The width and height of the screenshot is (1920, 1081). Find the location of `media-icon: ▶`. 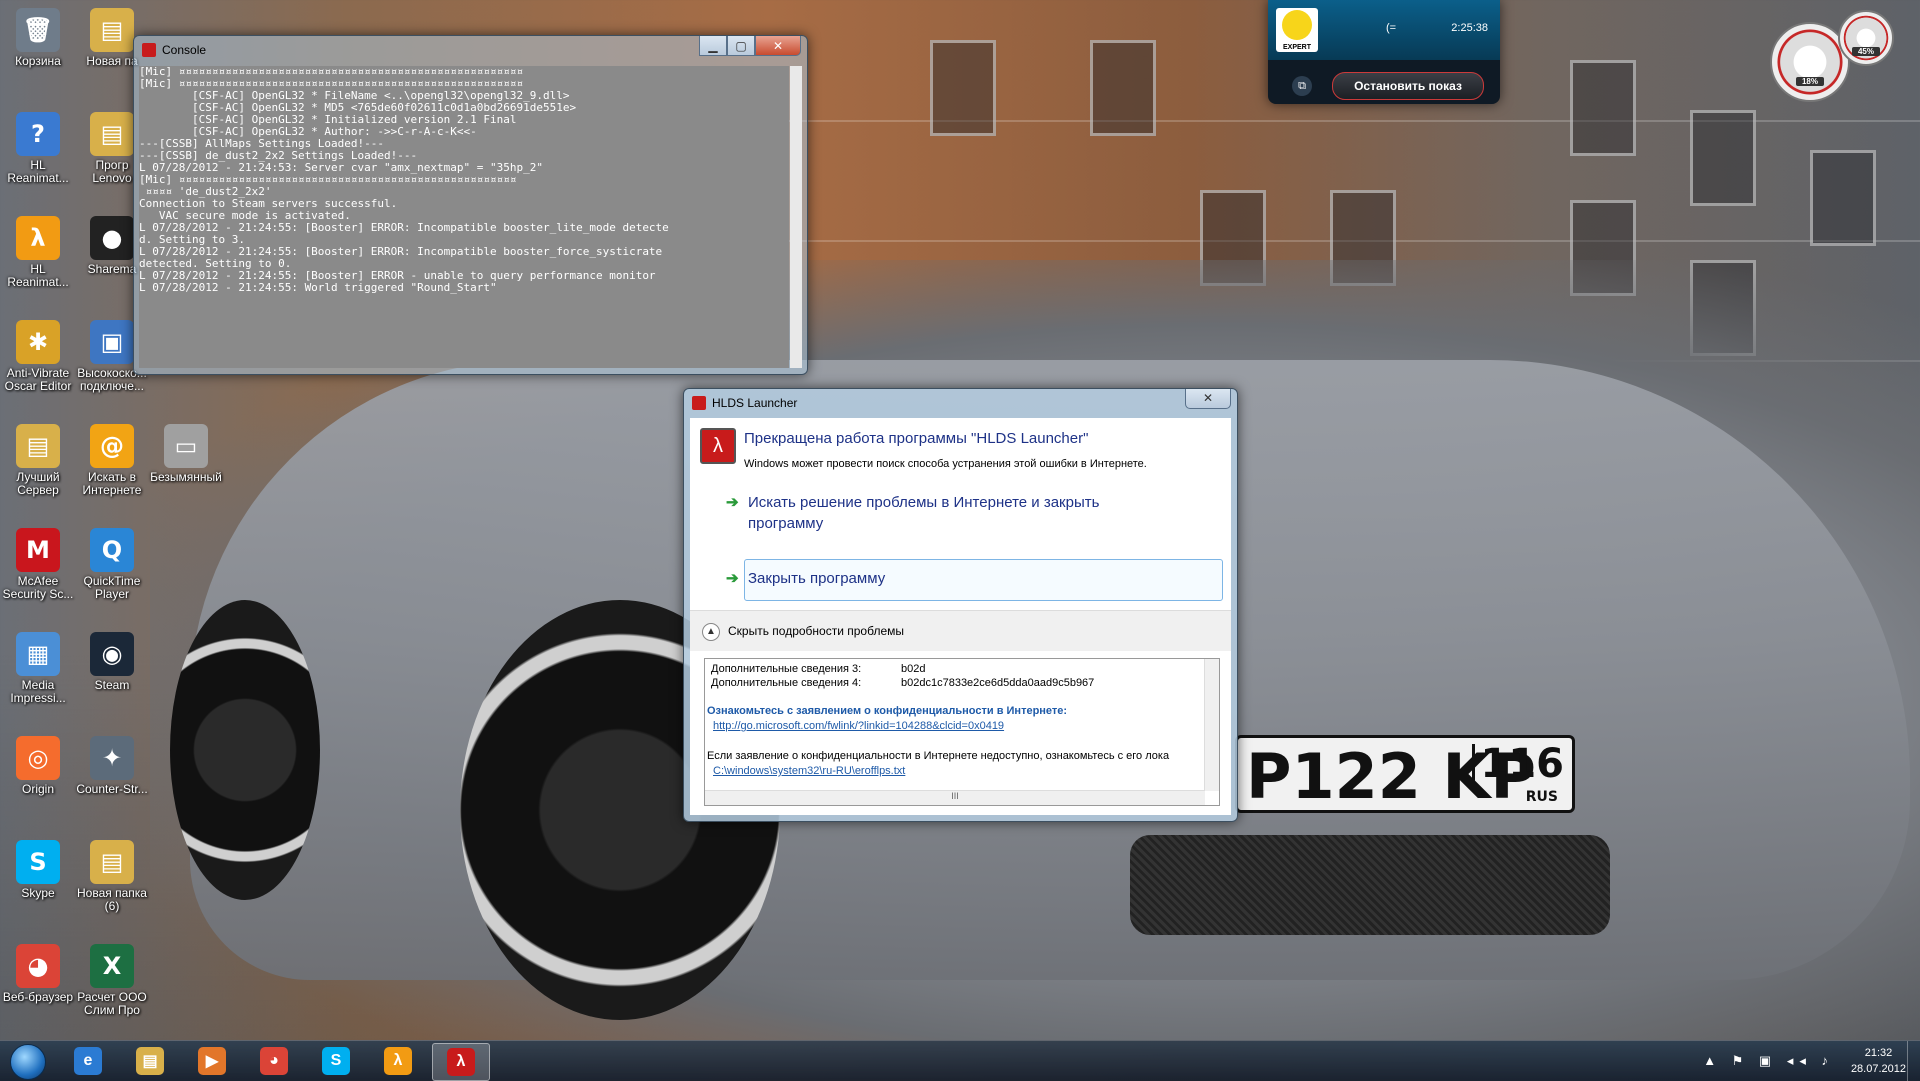

media-icon: ▶ is located at coordinates (212, 1061).